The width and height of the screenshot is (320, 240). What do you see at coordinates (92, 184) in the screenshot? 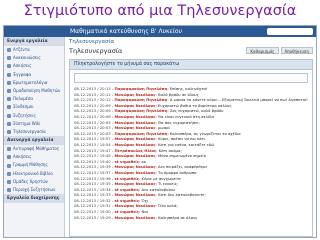
I see `message-time: 08-12-2013 / 19:35` at bounding box center [92, 184].